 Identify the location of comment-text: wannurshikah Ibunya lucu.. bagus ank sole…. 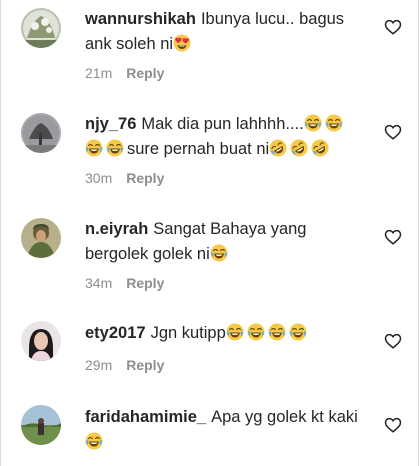
(226, 32).